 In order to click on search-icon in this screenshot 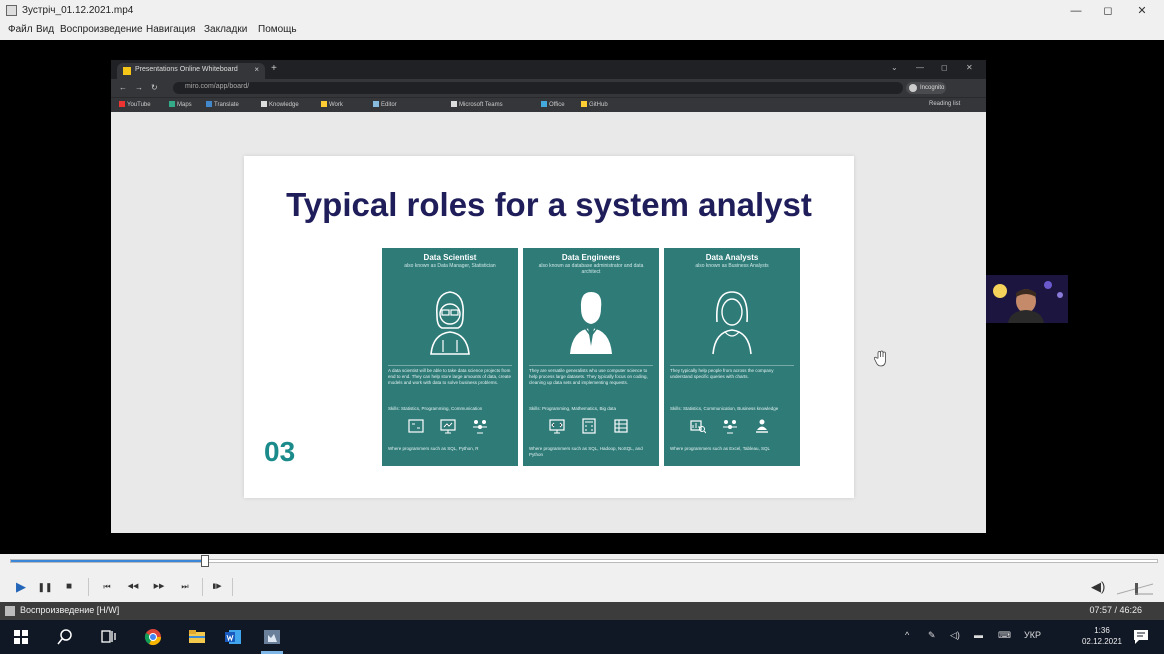, I will do `click(65, 637)`.